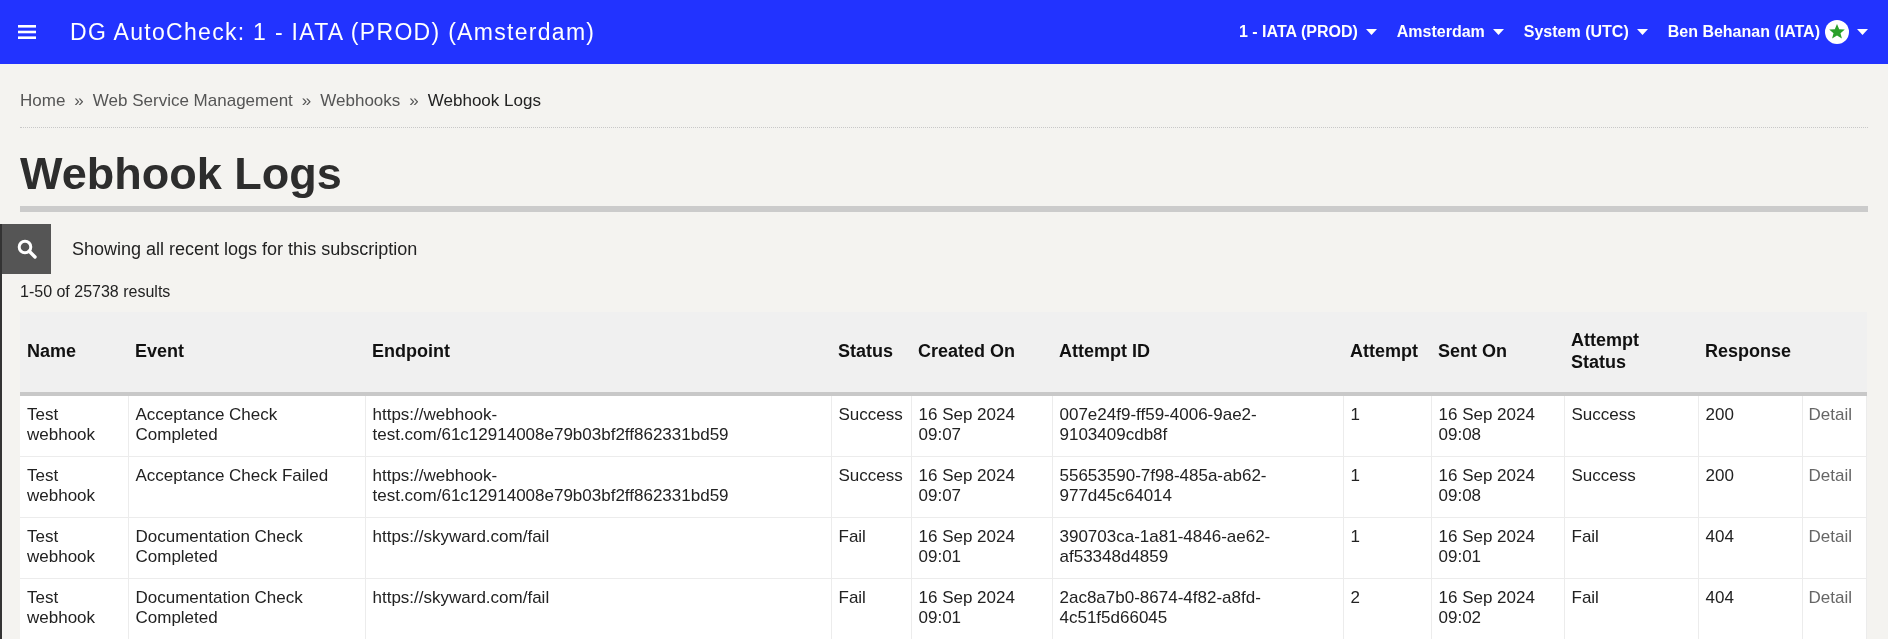 The height and width of the screenshot is (639, 1888). What do you see at coordinates (360, 101) in the screenshot?
I see `breadcrumb-link: Webhooks` at bounding box center [360, 101].